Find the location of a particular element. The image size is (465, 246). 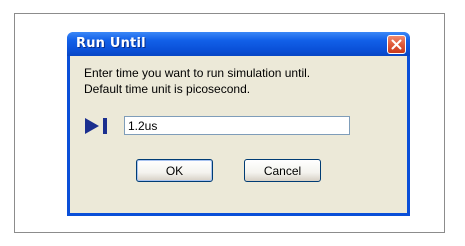

close-button is located at coordinates (396, 44).